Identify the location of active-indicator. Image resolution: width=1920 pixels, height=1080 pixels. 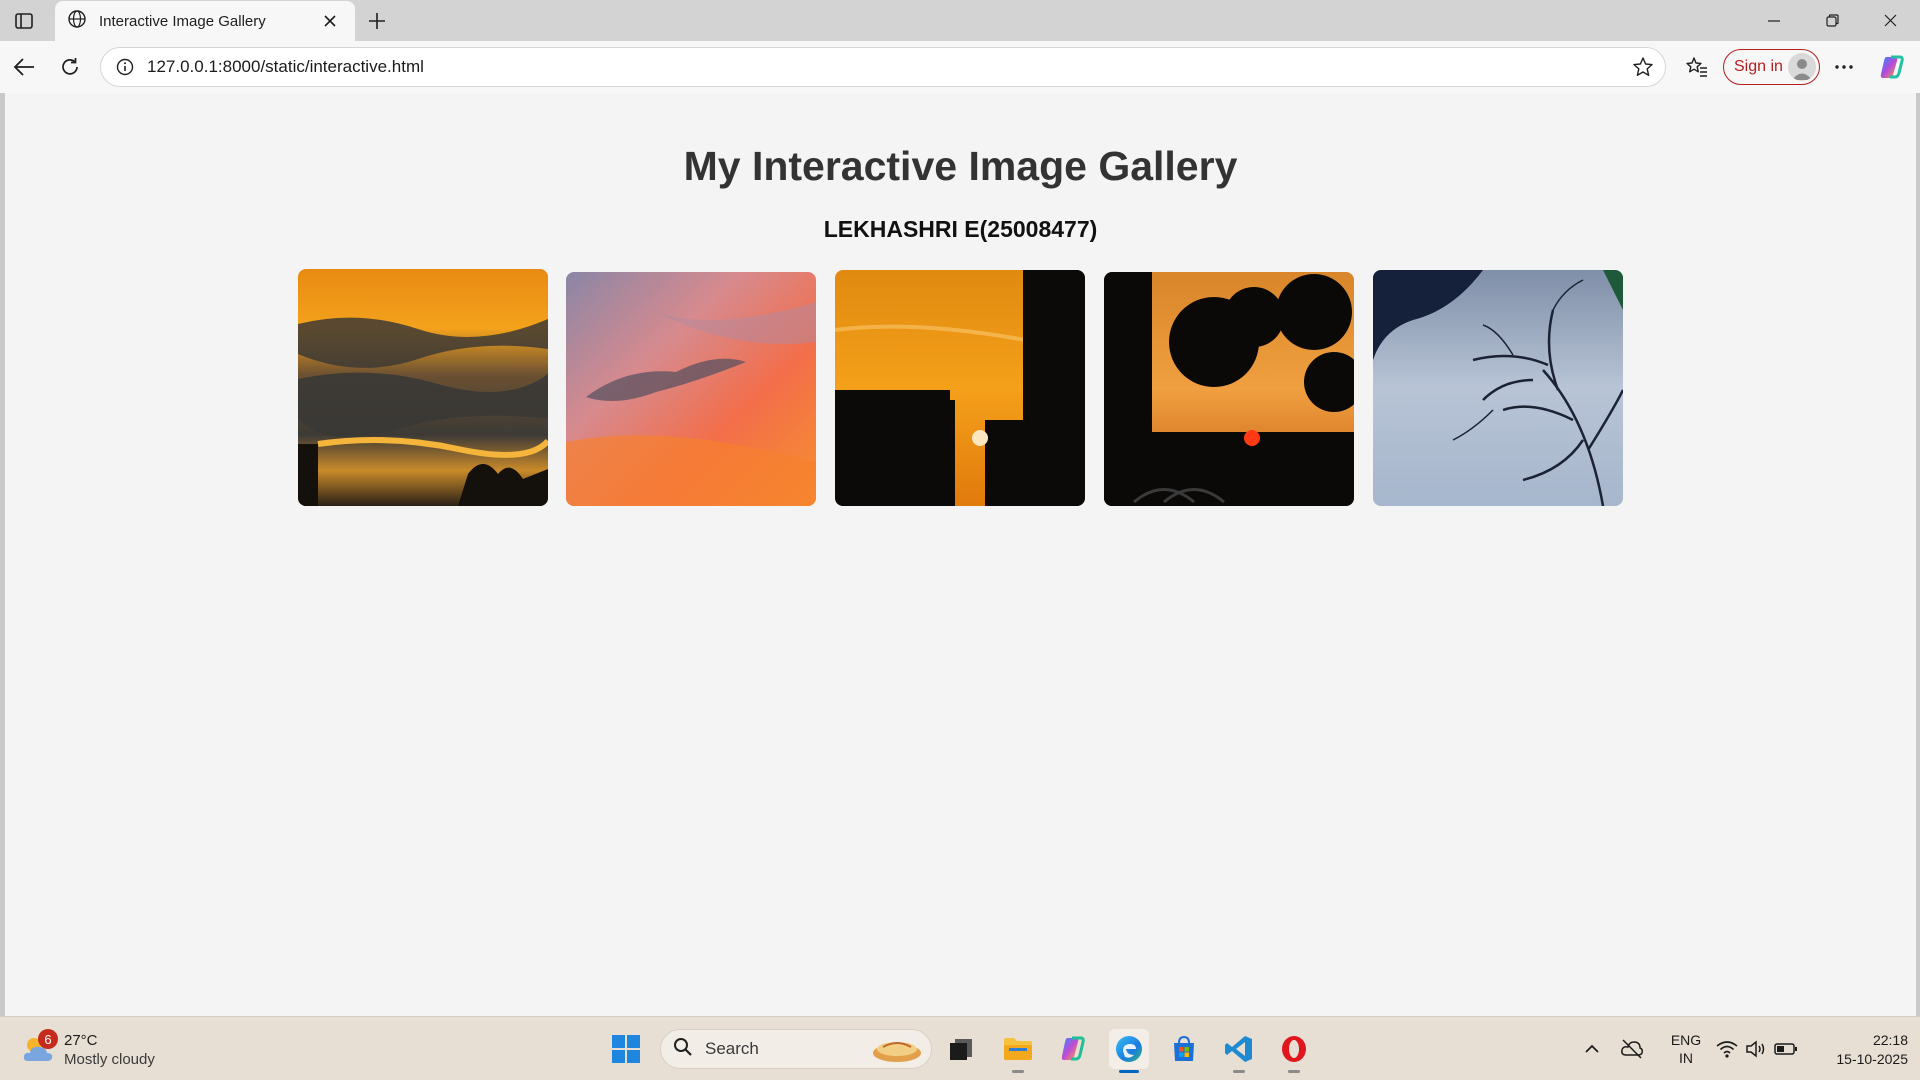
(1129, 1071).